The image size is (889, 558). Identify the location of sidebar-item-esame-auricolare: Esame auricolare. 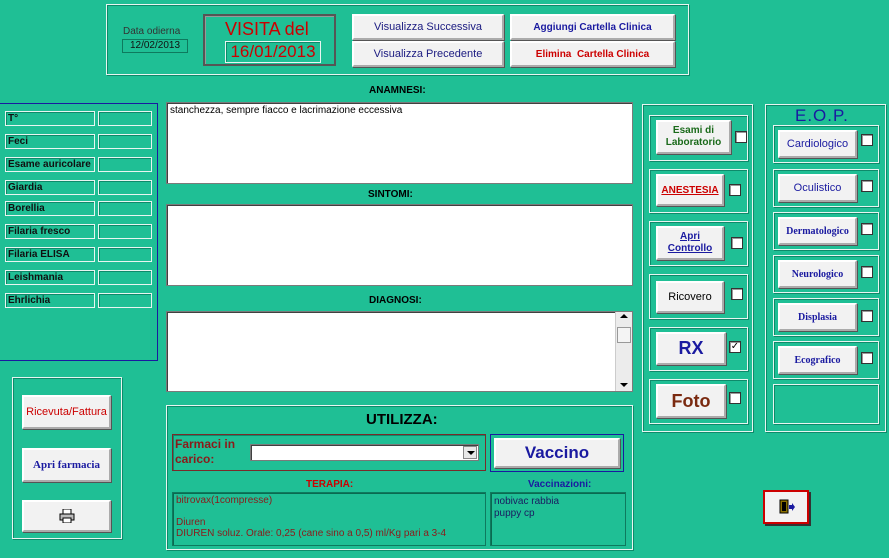
(50, 164).